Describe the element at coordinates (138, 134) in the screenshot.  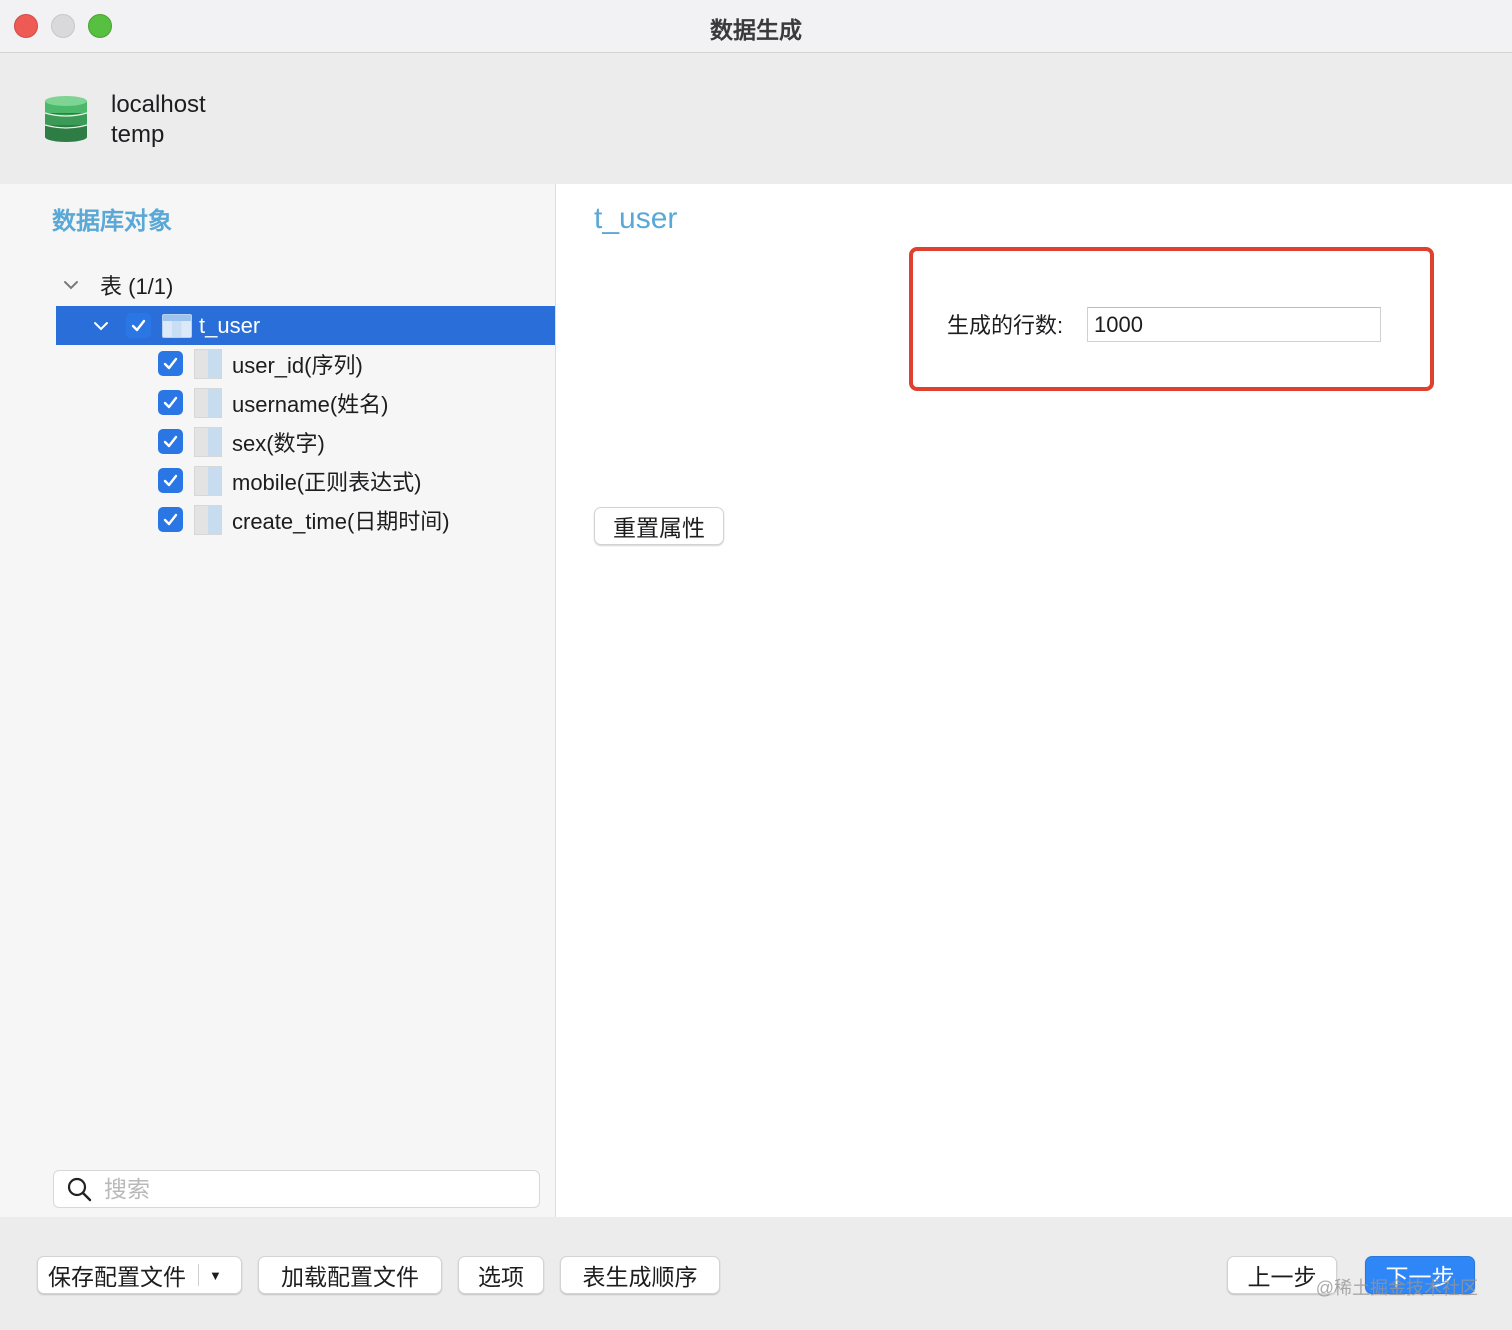
I see `database-name: temp` at that location.